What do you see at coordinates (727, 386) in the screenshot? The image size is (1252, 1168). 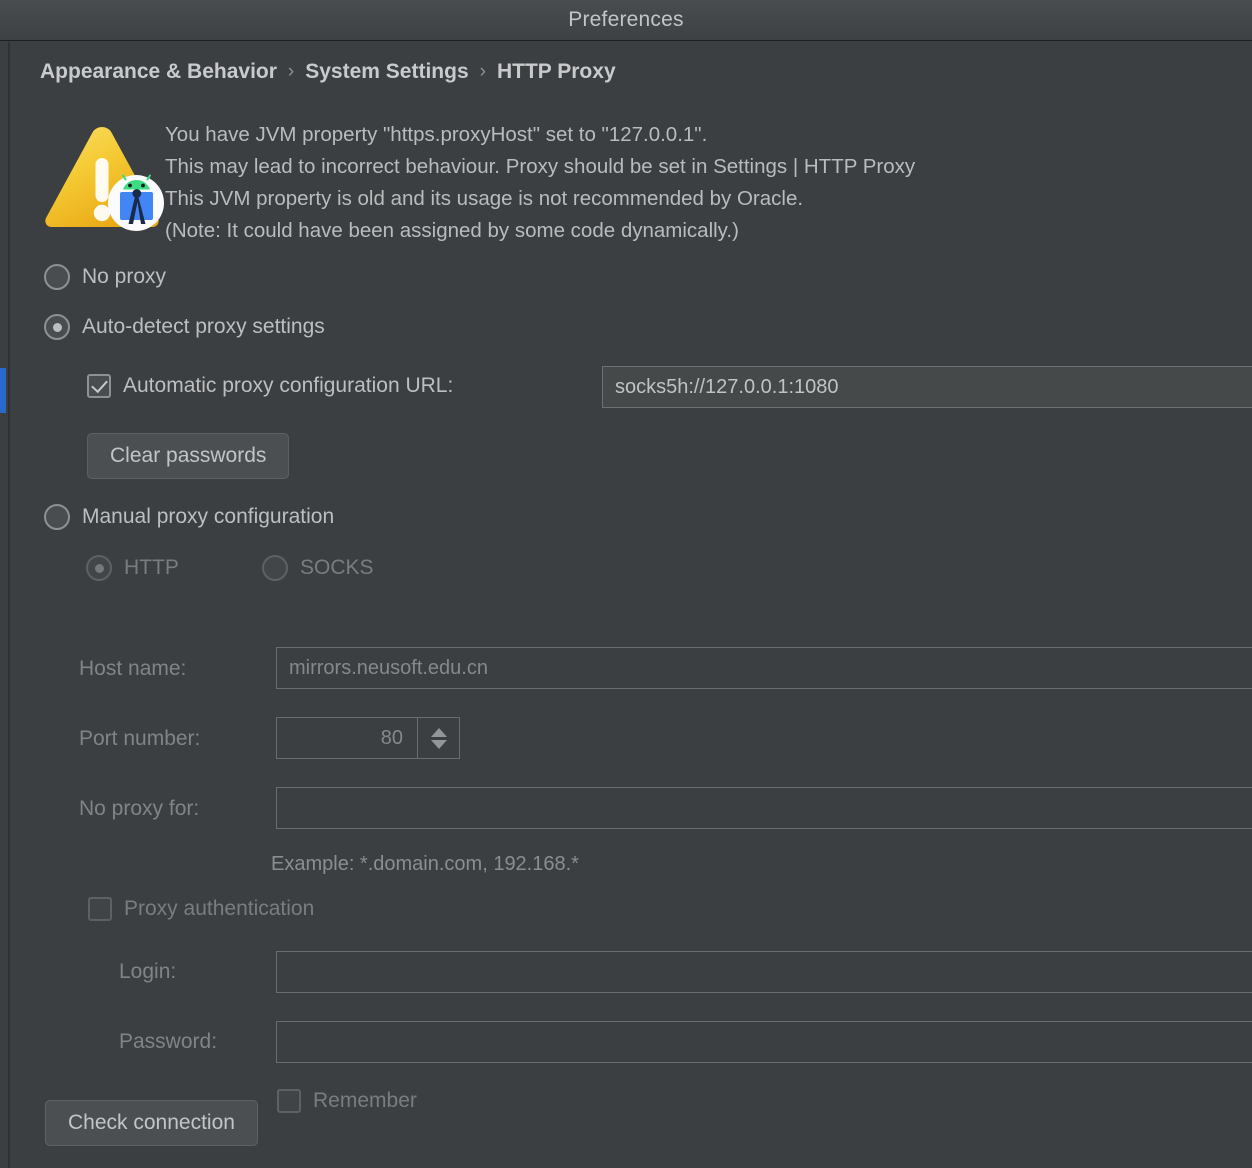 I see `pac-url-value: socks5h://127.0.0.1:1080` at bounding box center [727, 386].